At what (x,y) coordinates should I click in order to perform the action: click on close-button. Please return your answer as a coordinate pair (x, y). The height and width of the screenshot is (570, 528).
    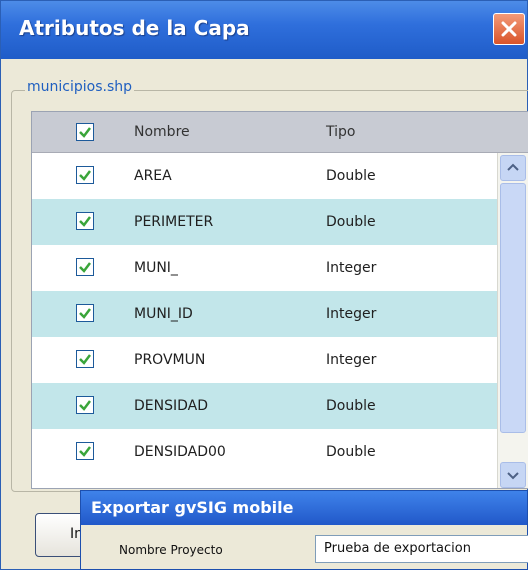
    Looking at the image, I should click on (509, 29).